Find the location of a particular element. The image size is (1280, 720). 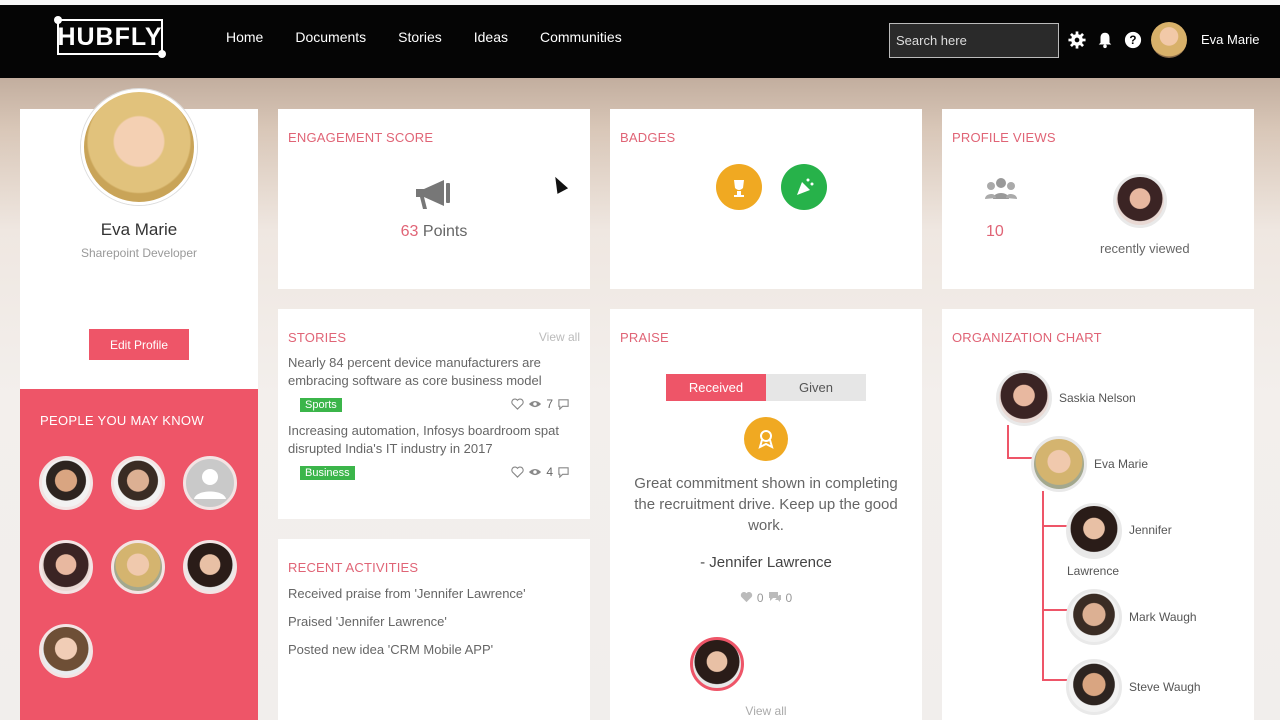

profile-avatar is located at coordinates (139, 147).